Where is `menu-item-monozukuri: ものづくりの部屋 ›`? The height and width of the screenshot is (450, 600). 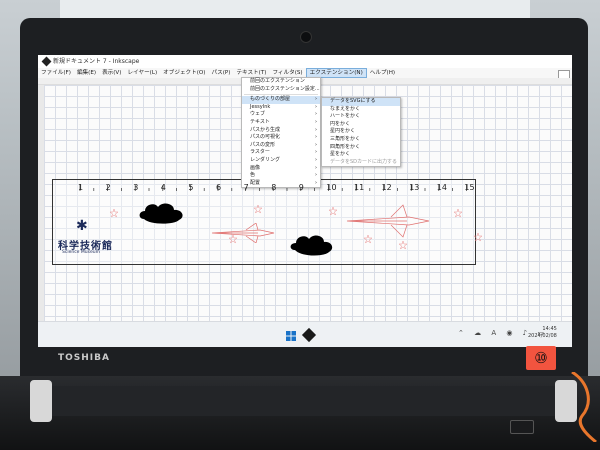
menu-item-monozukuri: ものづくりの部屋 › is located at coordinates (281, 100).